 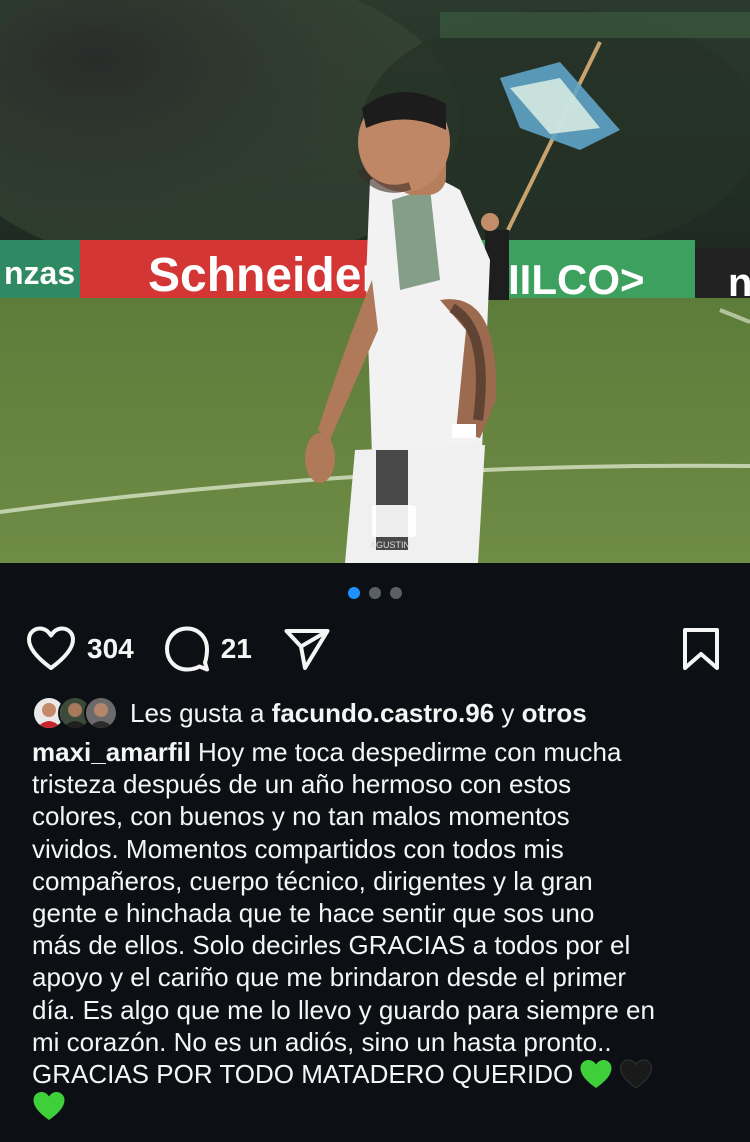 I want to click on caption-line-1: Hoy me toca despedirme con mucha, so click(x=409, y=752).